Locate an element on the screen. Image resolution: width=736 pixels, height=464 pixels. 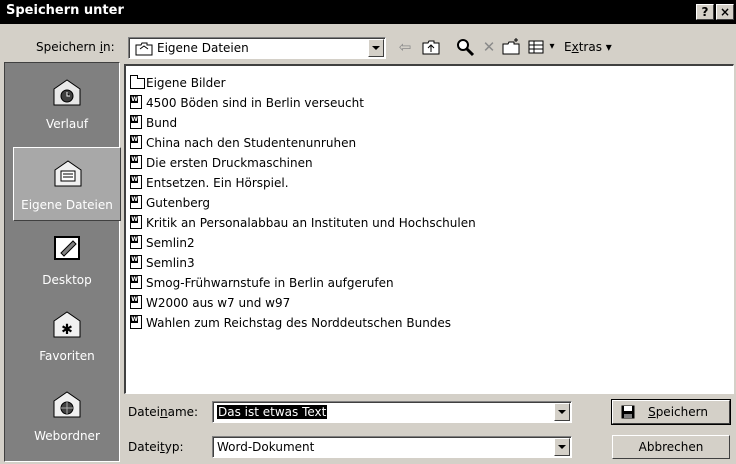
lookin-dropdown: Eigene Dateien is located at coordinates (257, 48).